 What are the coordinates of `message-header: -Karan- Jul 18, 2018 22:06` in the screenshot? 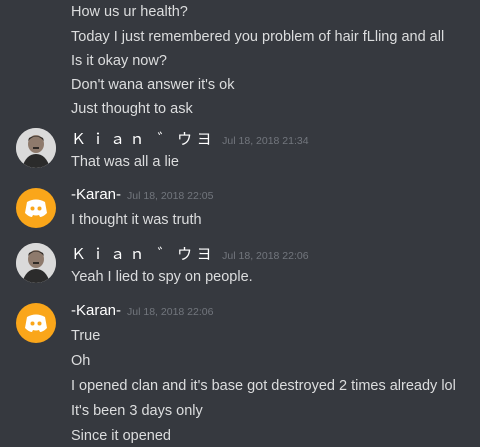 It's located at (142, 312).